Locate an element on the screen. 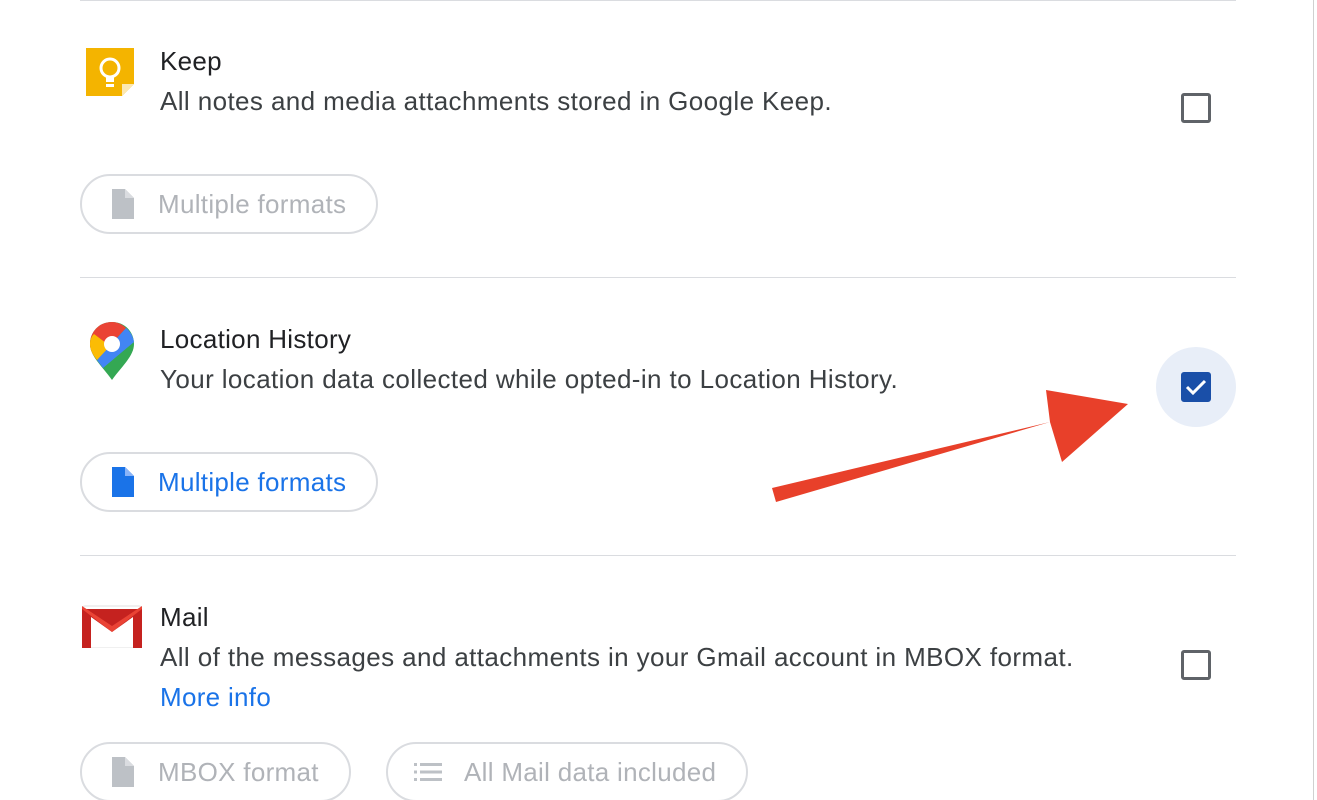  mail-checkbox is located at coordinates (1196, 665).